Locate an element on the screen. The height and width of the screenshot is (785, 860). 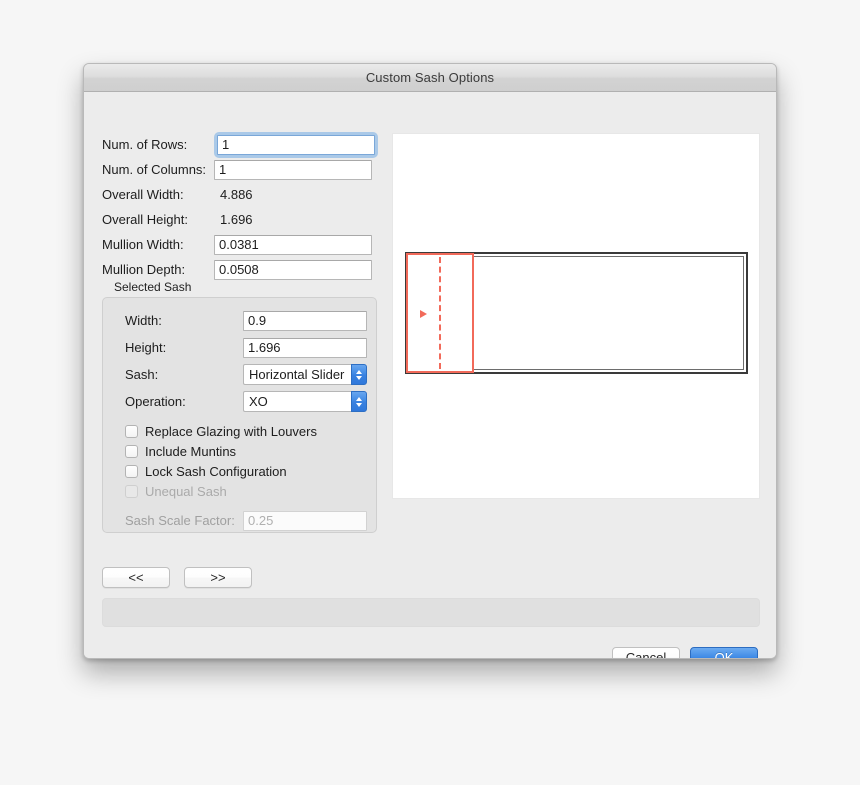
overall-width-value: 4.886 is located at coordinates (236, 194).